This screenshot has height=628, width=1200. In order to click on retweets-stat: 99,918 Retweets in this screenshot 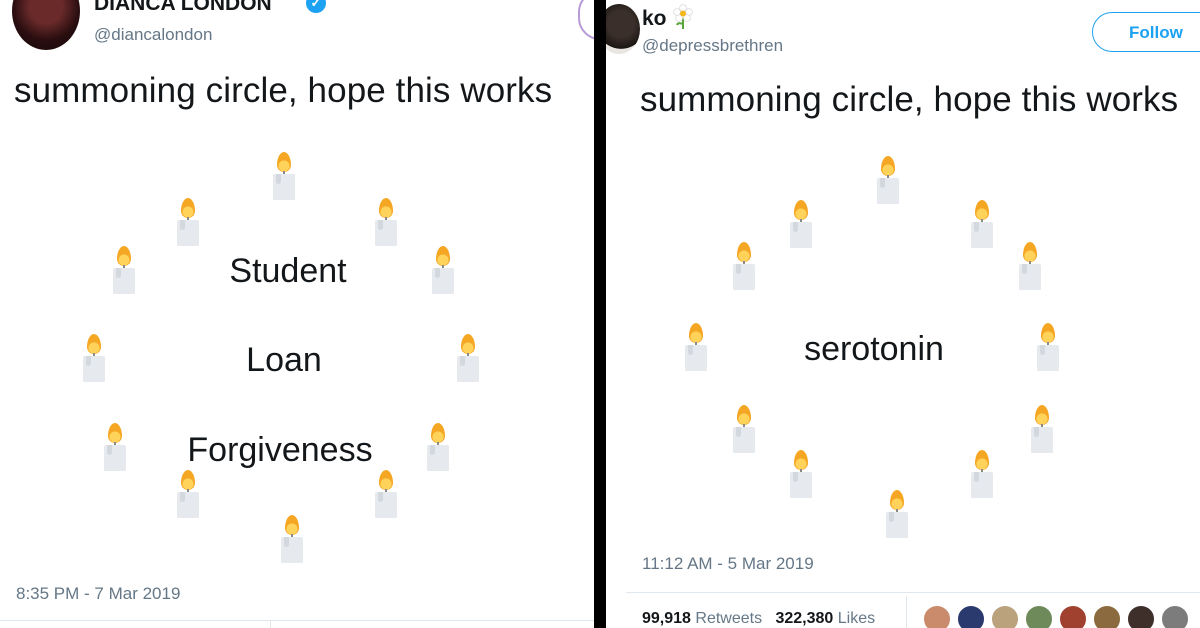, I will do `click(702, 618)`.